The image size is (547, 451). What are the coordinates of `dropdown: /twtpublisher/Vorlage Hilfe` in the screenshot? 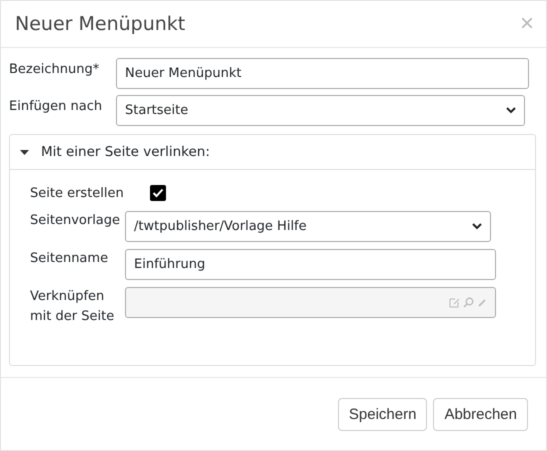 It's located at (308, 226).